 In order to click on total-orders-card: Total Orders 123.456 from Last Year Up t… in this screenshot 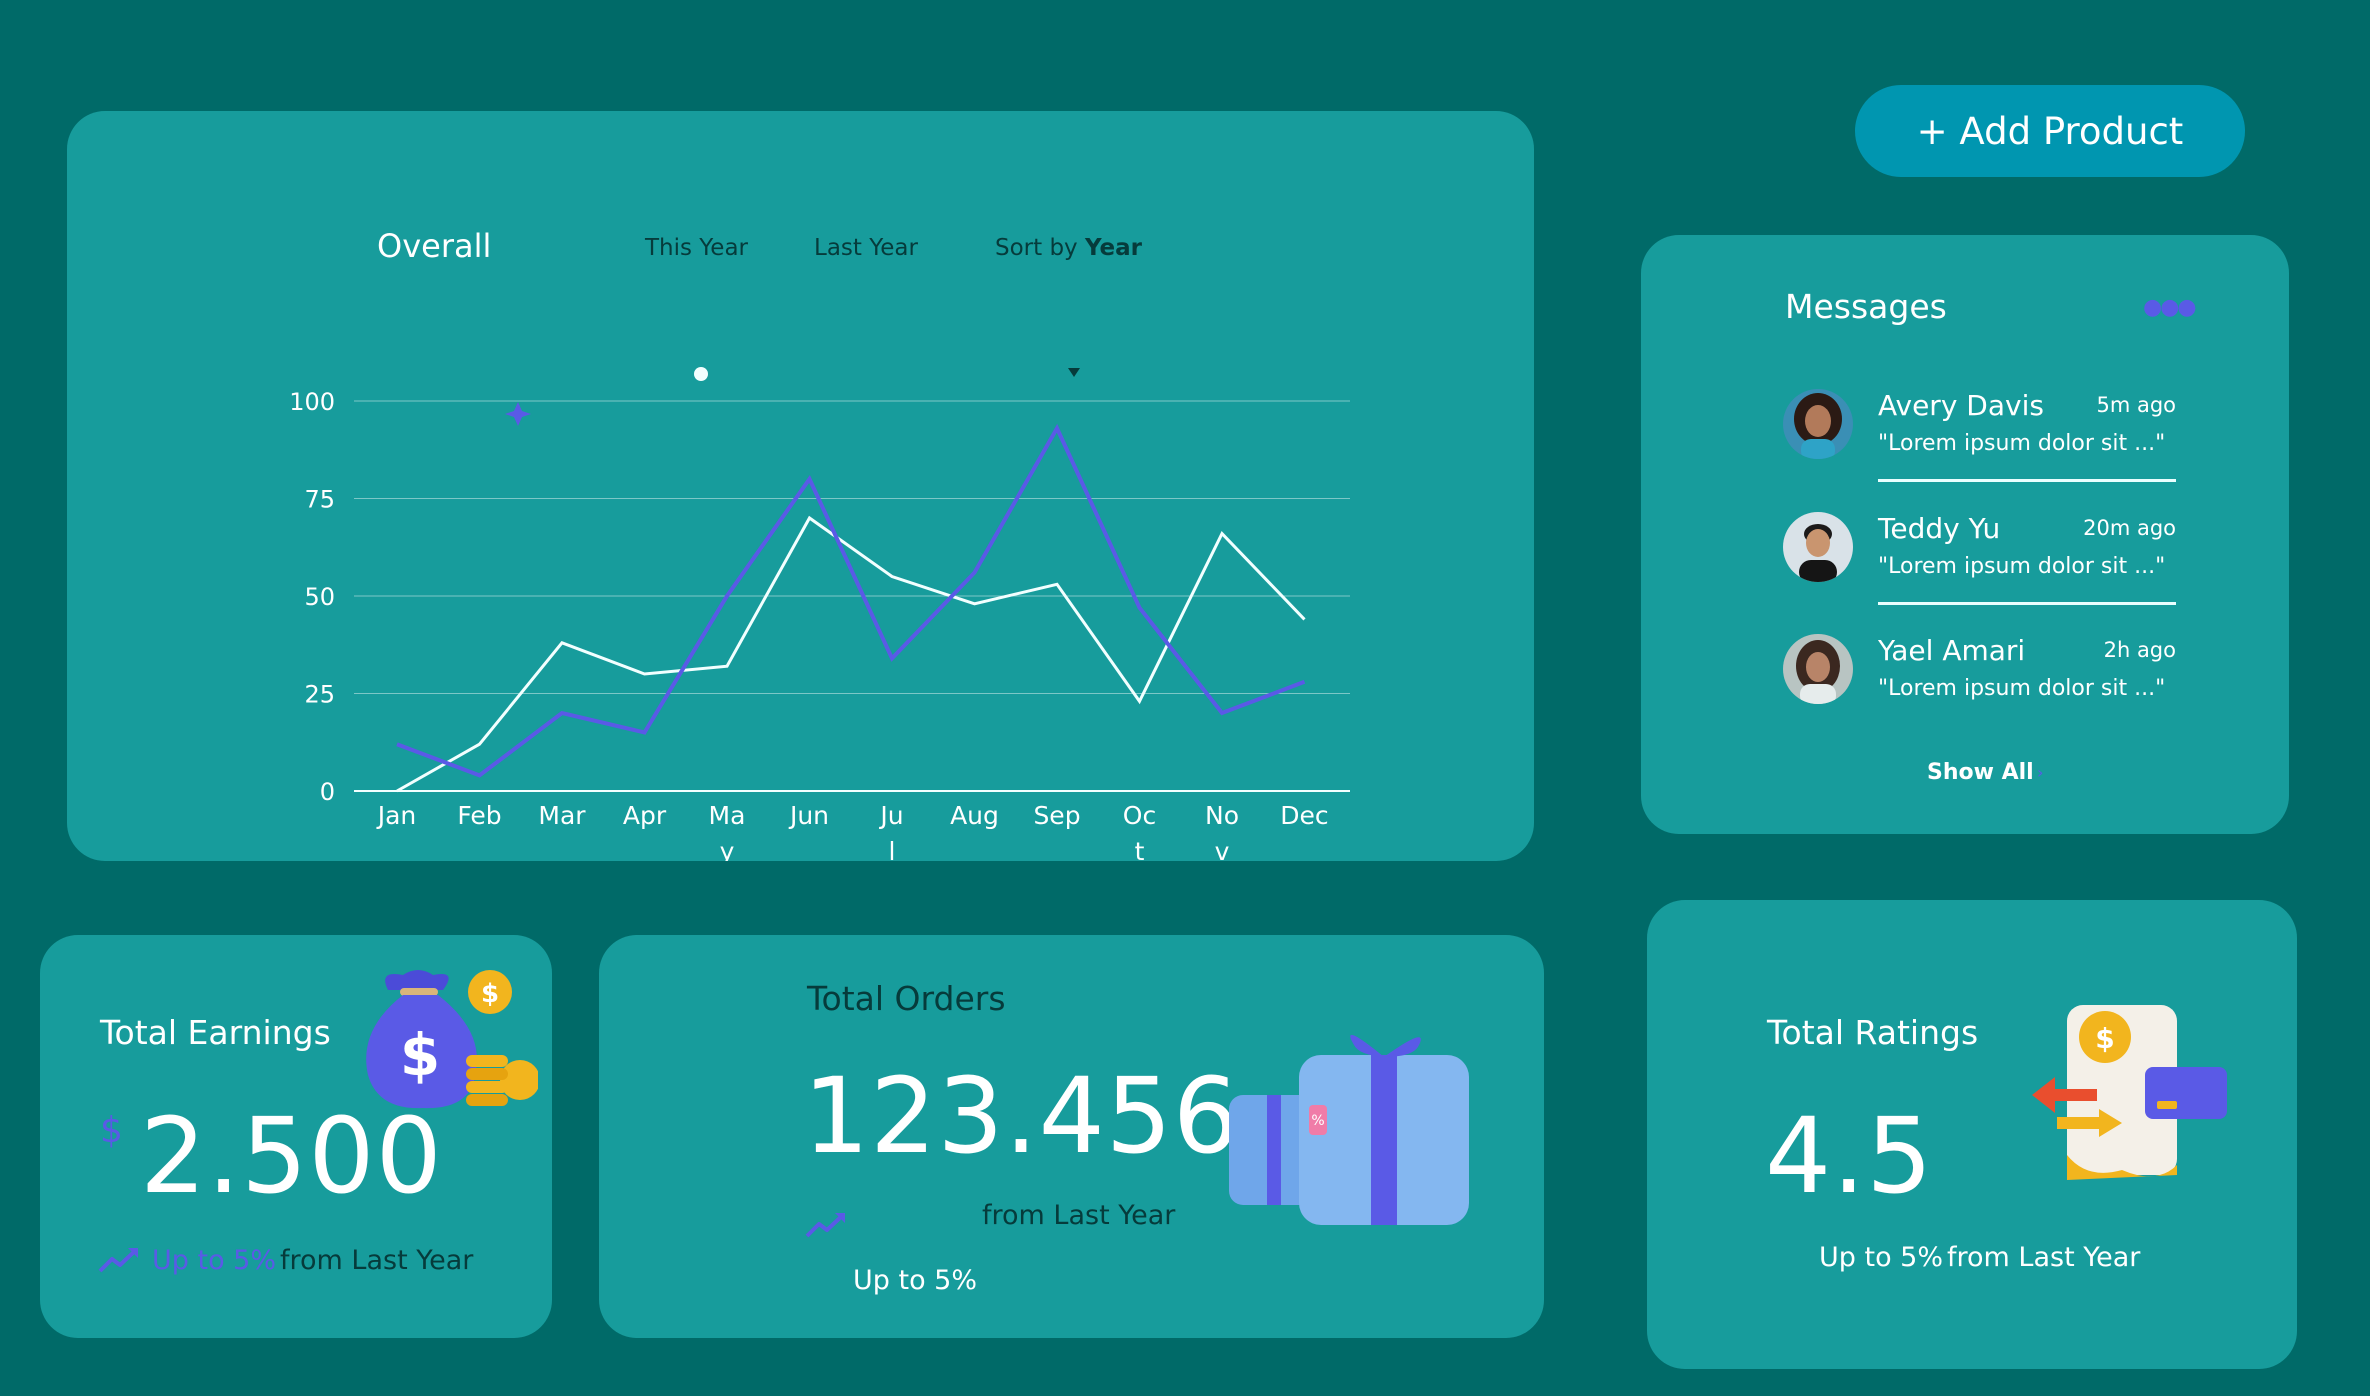, I will do `click(1071, 1136)`.